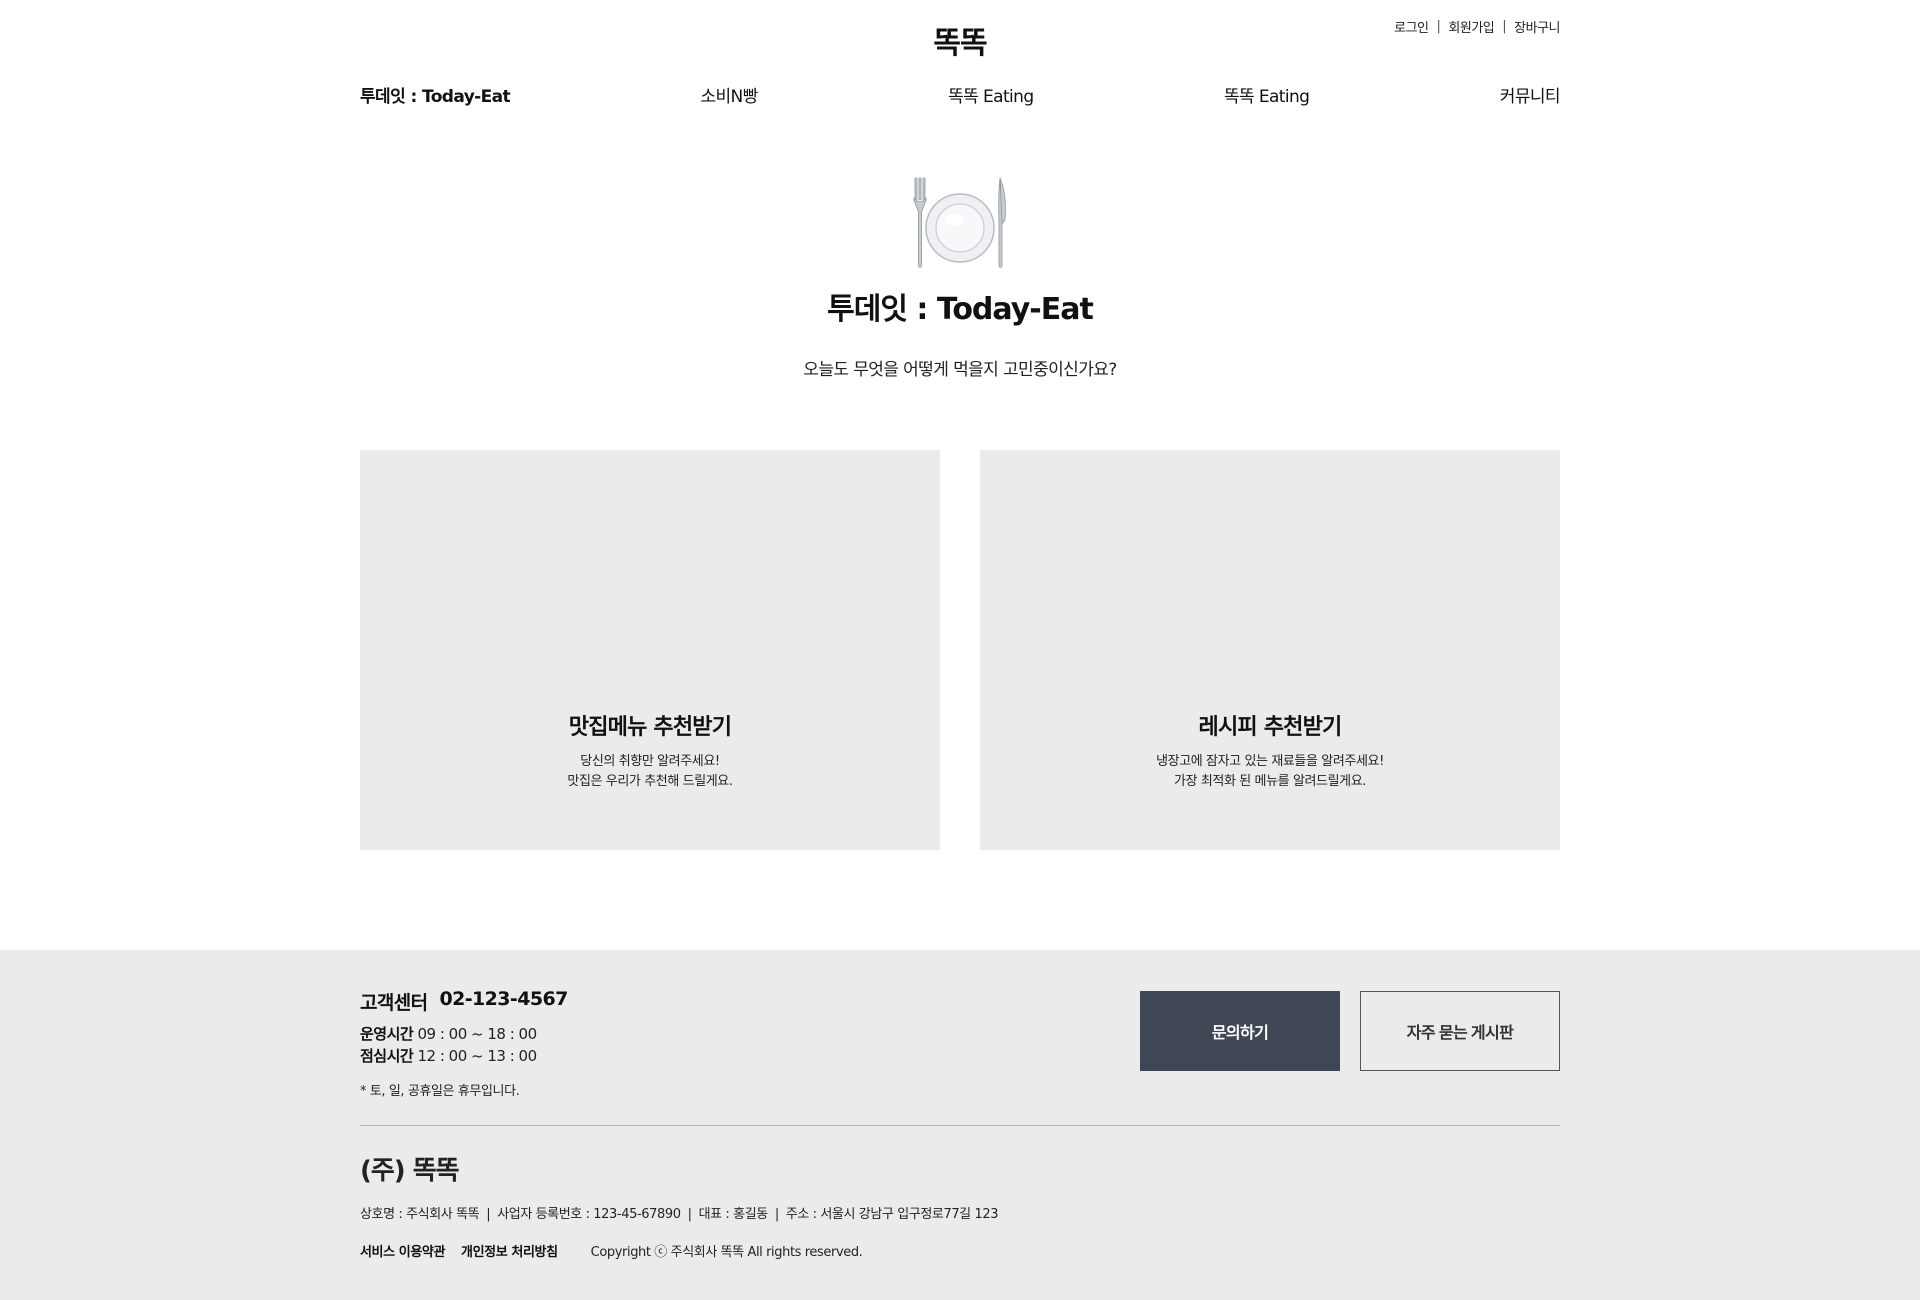  What do you see at coordinates (650, 761) in the screenshot?
I see `card-desc-line: 당신의 취향만 알려주세요!` at bounding box center [650, 761].